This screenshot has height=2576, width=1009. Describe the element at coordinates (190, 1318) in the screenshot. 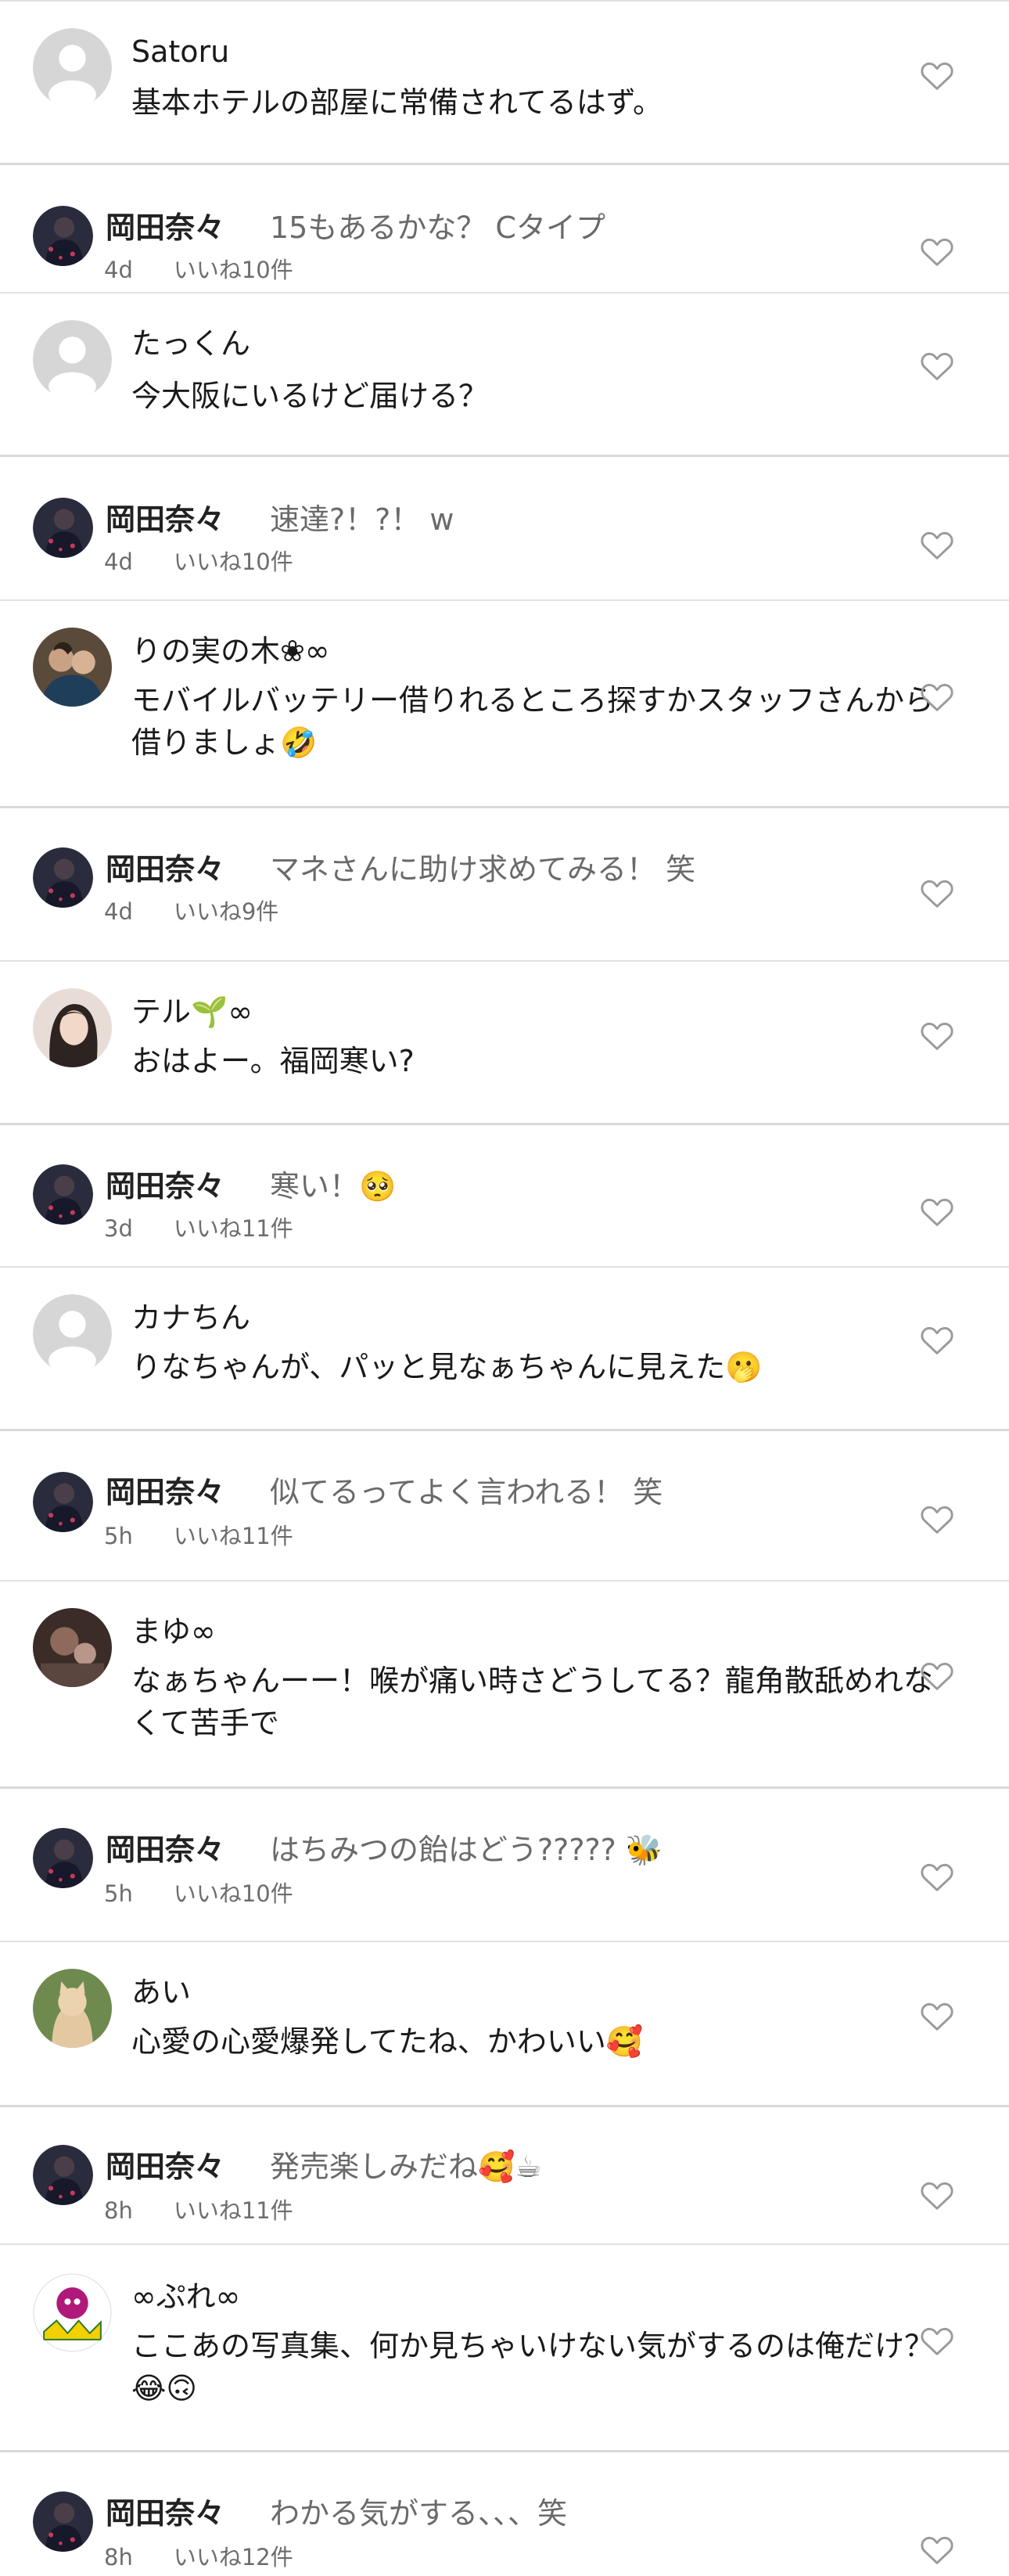

I see `comment-author: カナちん` at that location.